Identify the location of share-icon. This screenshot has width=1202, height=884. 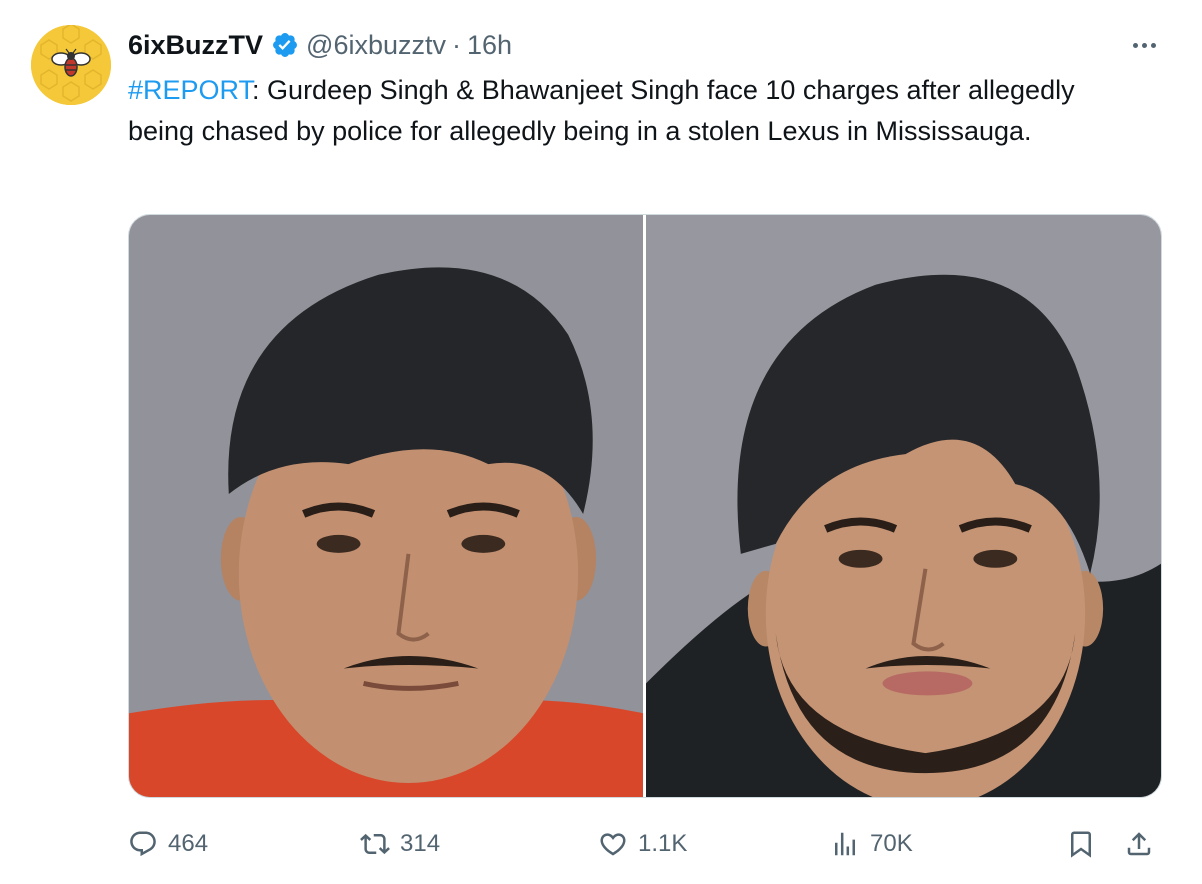
(1139, 844).